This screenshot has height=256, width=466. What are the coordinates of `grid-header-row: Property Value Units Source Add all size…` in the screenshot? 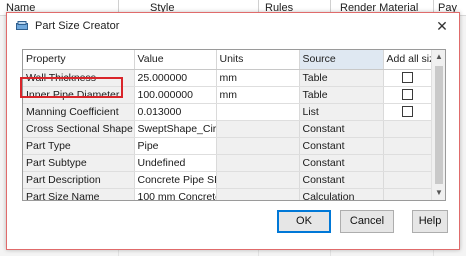 It's located at (228, 60).